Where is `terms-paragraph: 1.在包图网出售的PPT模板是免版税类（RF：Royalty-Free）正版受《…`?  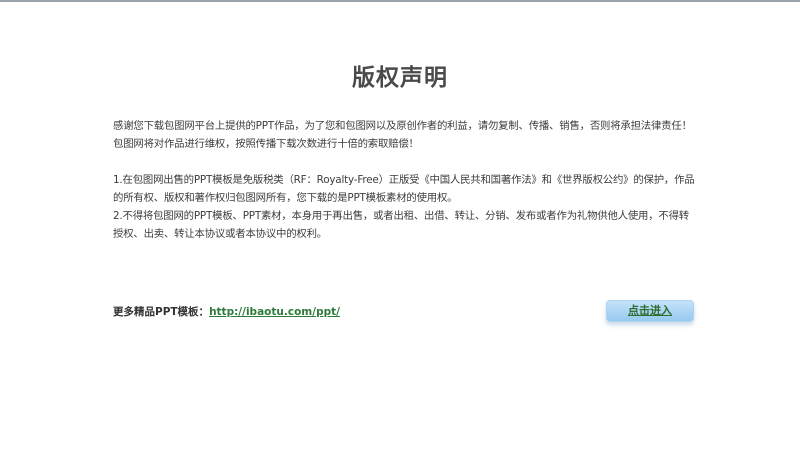 terms-paragraph: 1.在包图网出售的PPT模板是免版税类（RF：Royalty-Free）正版受《… is located at coordinates (404, 207).